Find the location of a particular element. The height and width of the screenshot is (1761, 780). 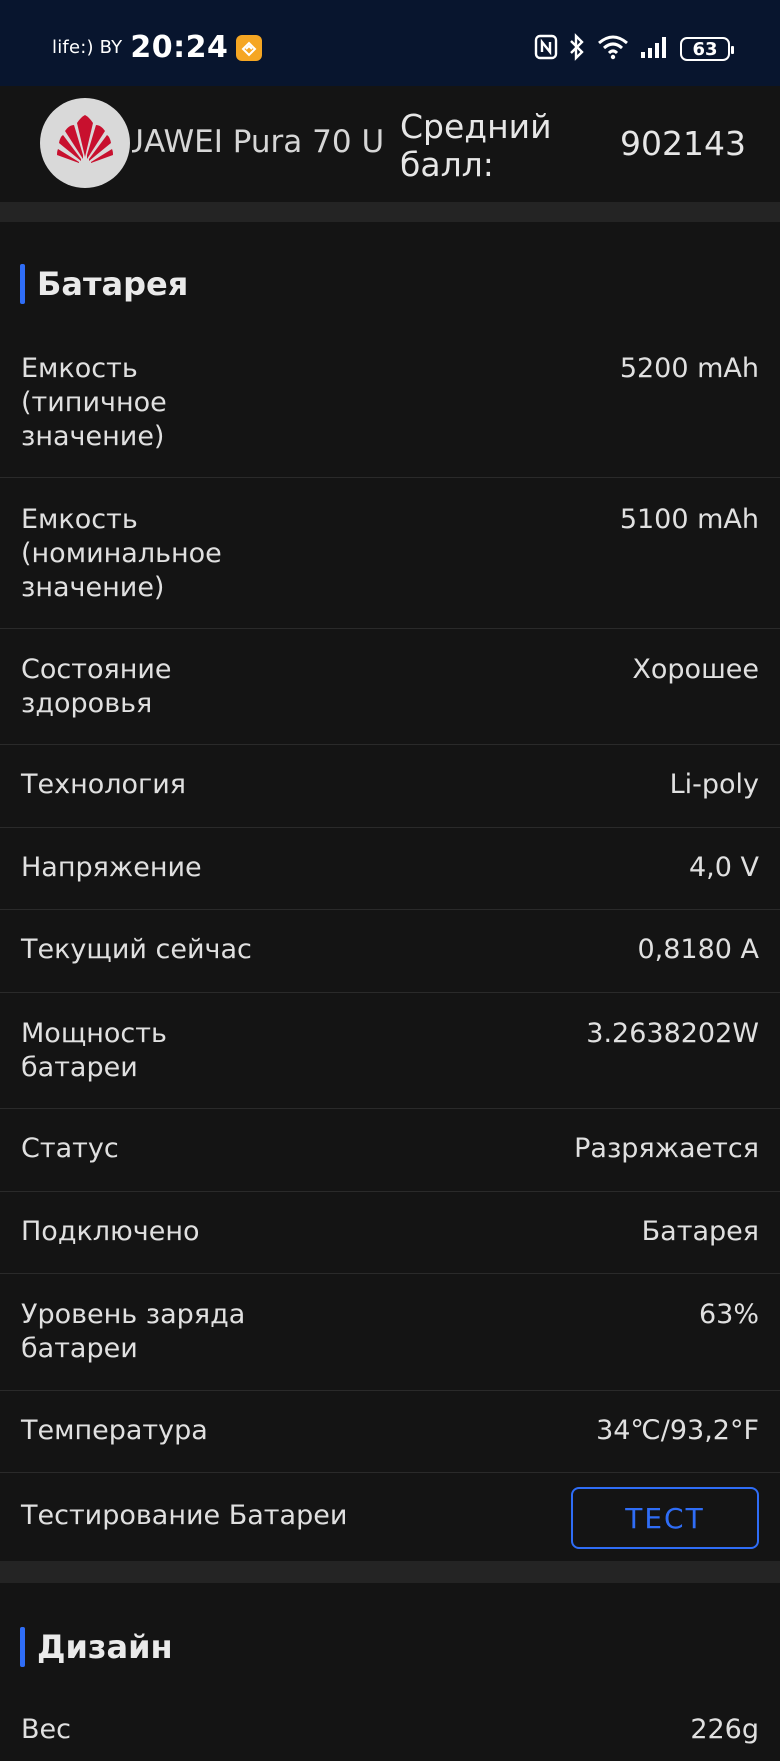

info-row-status: Статус Разряжается is located at coordinates (390, 1150).